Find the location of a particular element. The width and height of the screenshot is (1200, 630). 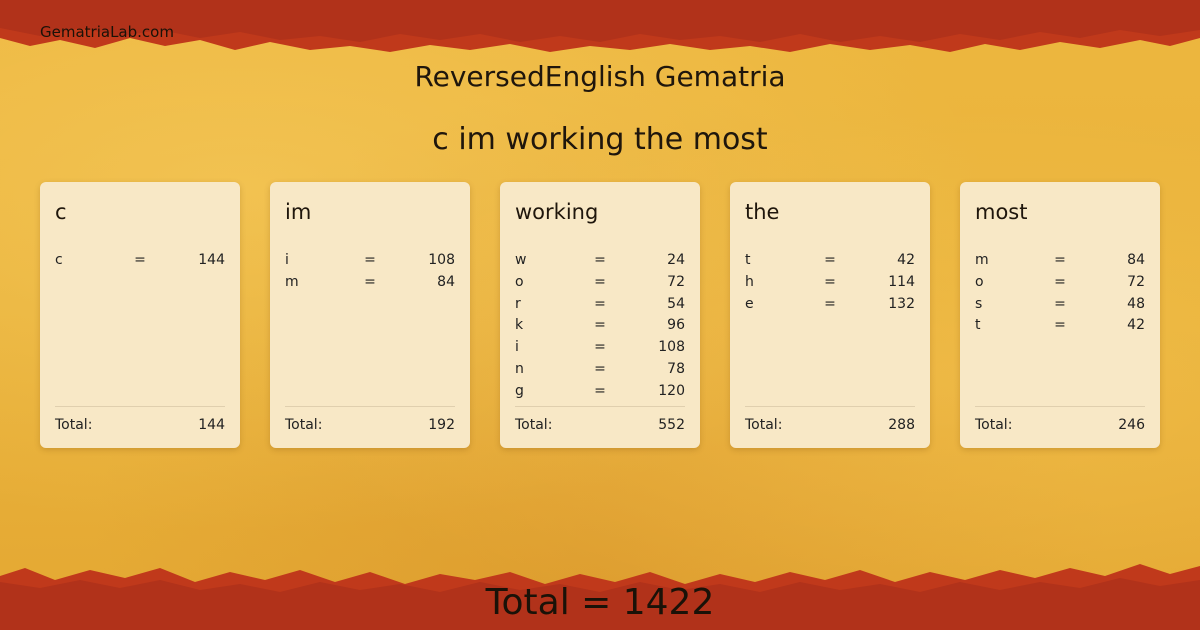

letter-row: s = 48 is located at coordinates (1060, 305).